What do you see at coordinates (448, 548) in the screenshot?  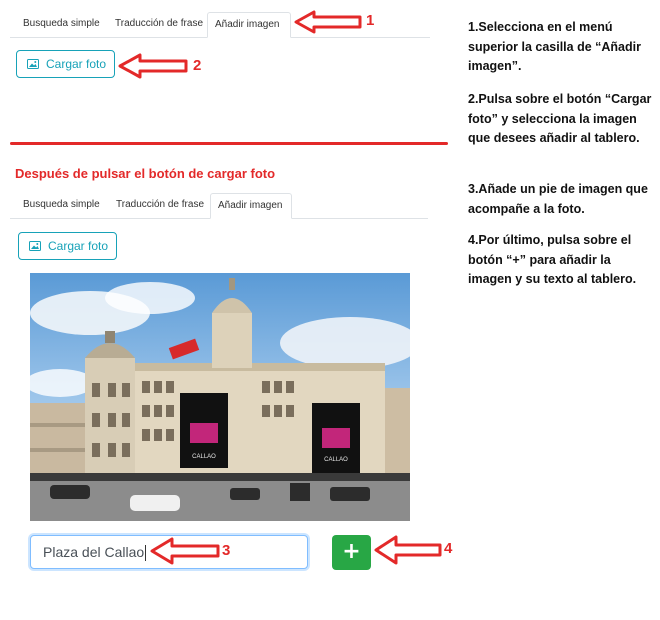 I see `marker-4: 4` at bounding box center [448, 548].